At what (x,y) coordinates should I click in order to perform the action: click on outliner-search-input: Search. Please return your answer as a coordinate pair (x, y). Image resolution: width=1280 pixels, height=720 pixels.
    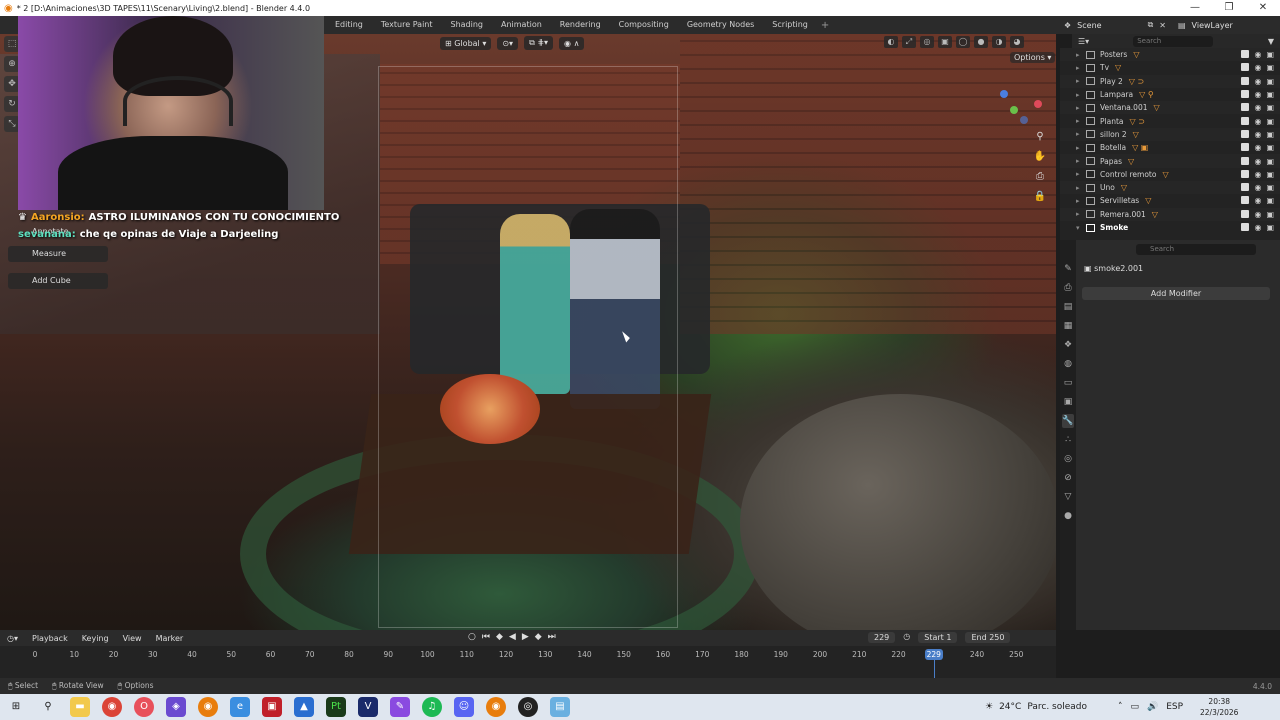
    Looking at the image, I should click on (1173, 41).